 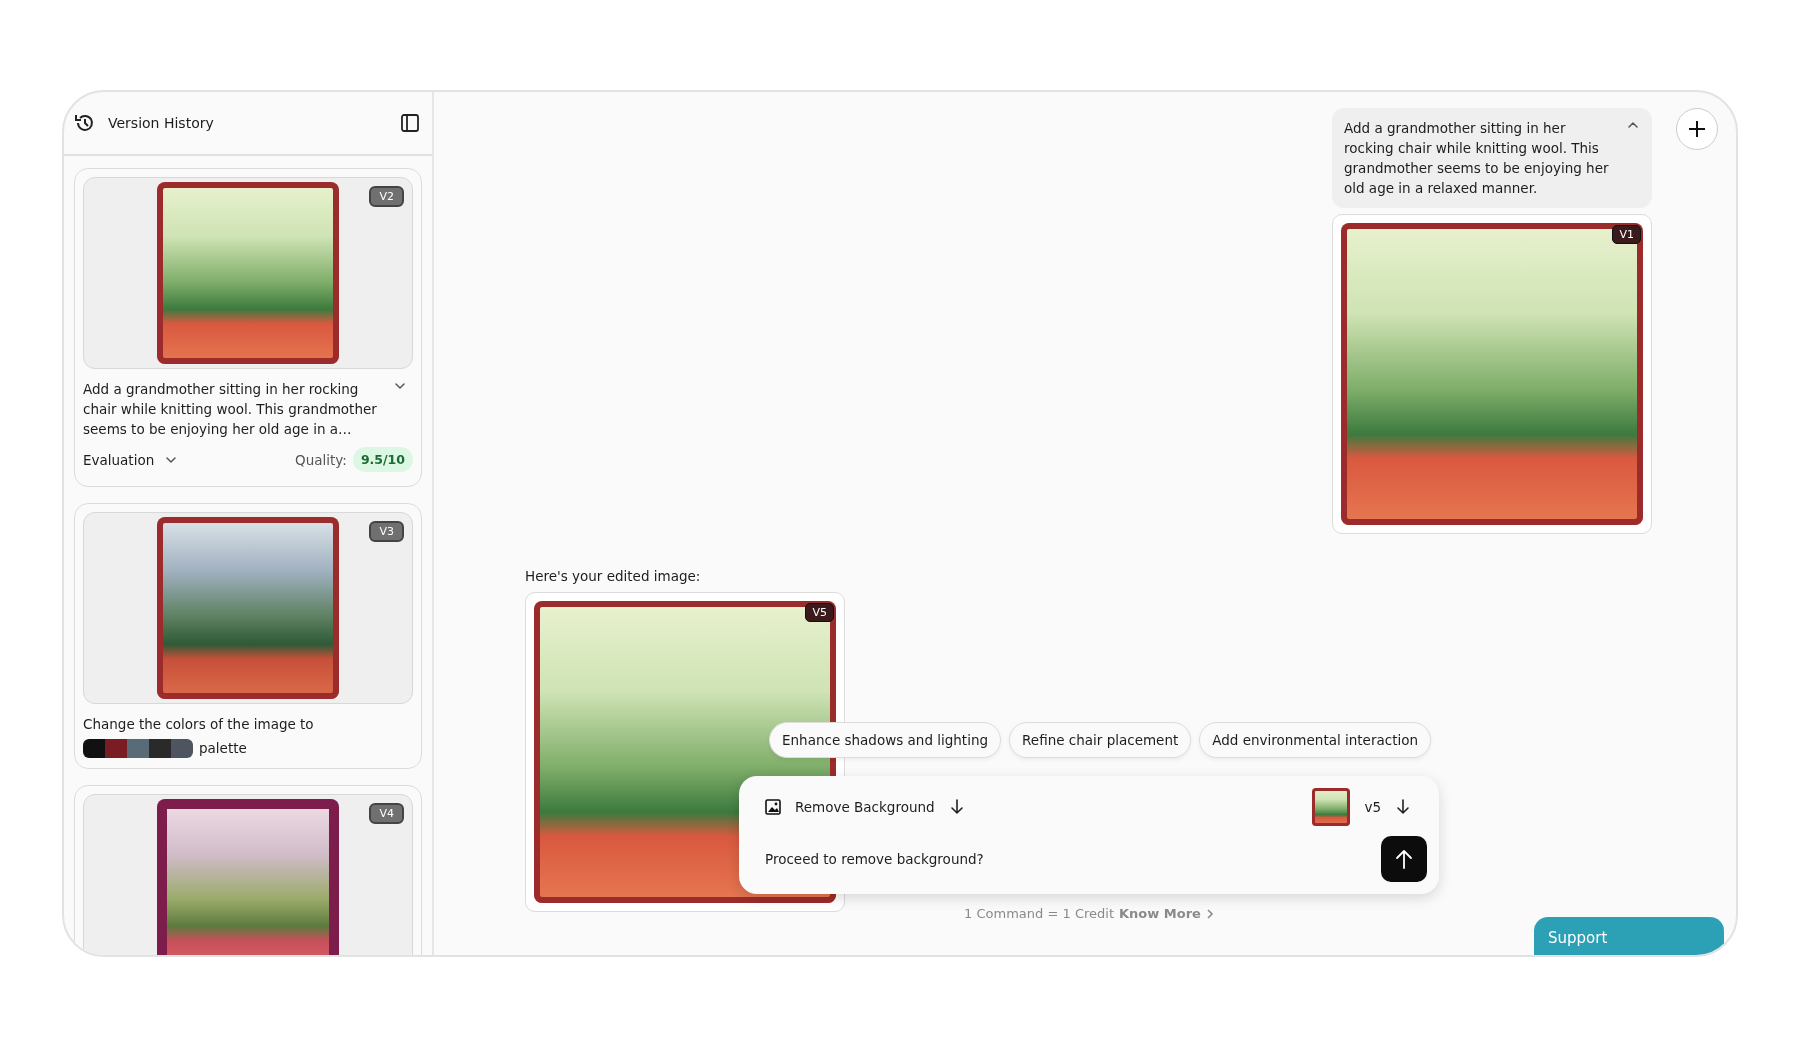 I want to click on palette-label: palette, so click(x=223, y=748).